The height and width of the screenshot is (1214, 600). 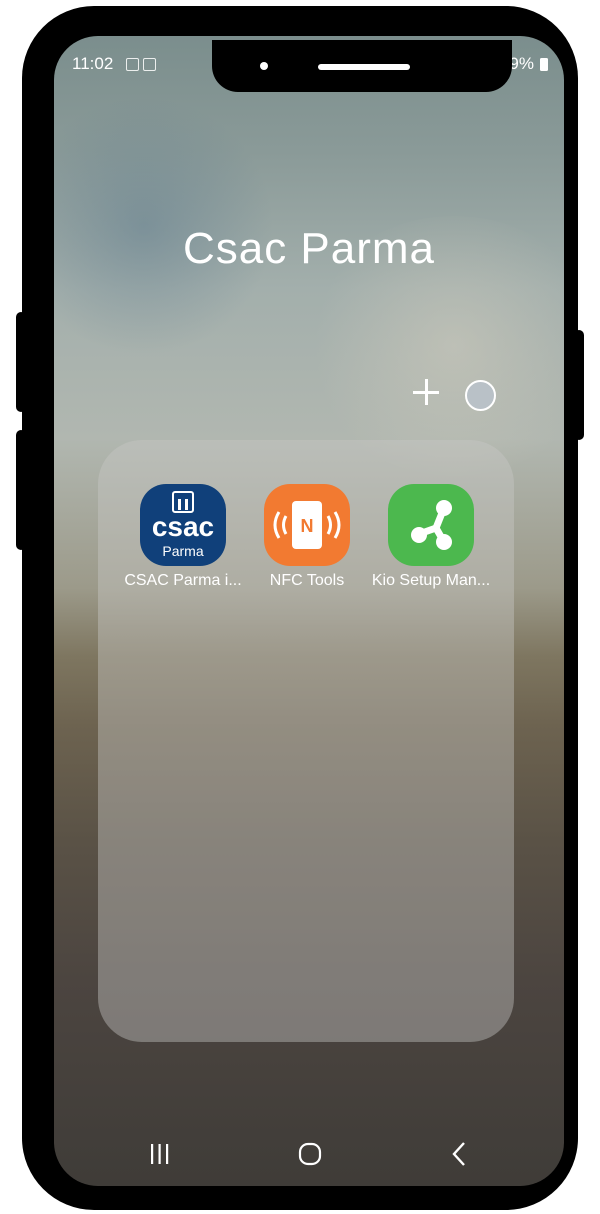 I want to click on recents-icon, so click(x=160, y=1154).